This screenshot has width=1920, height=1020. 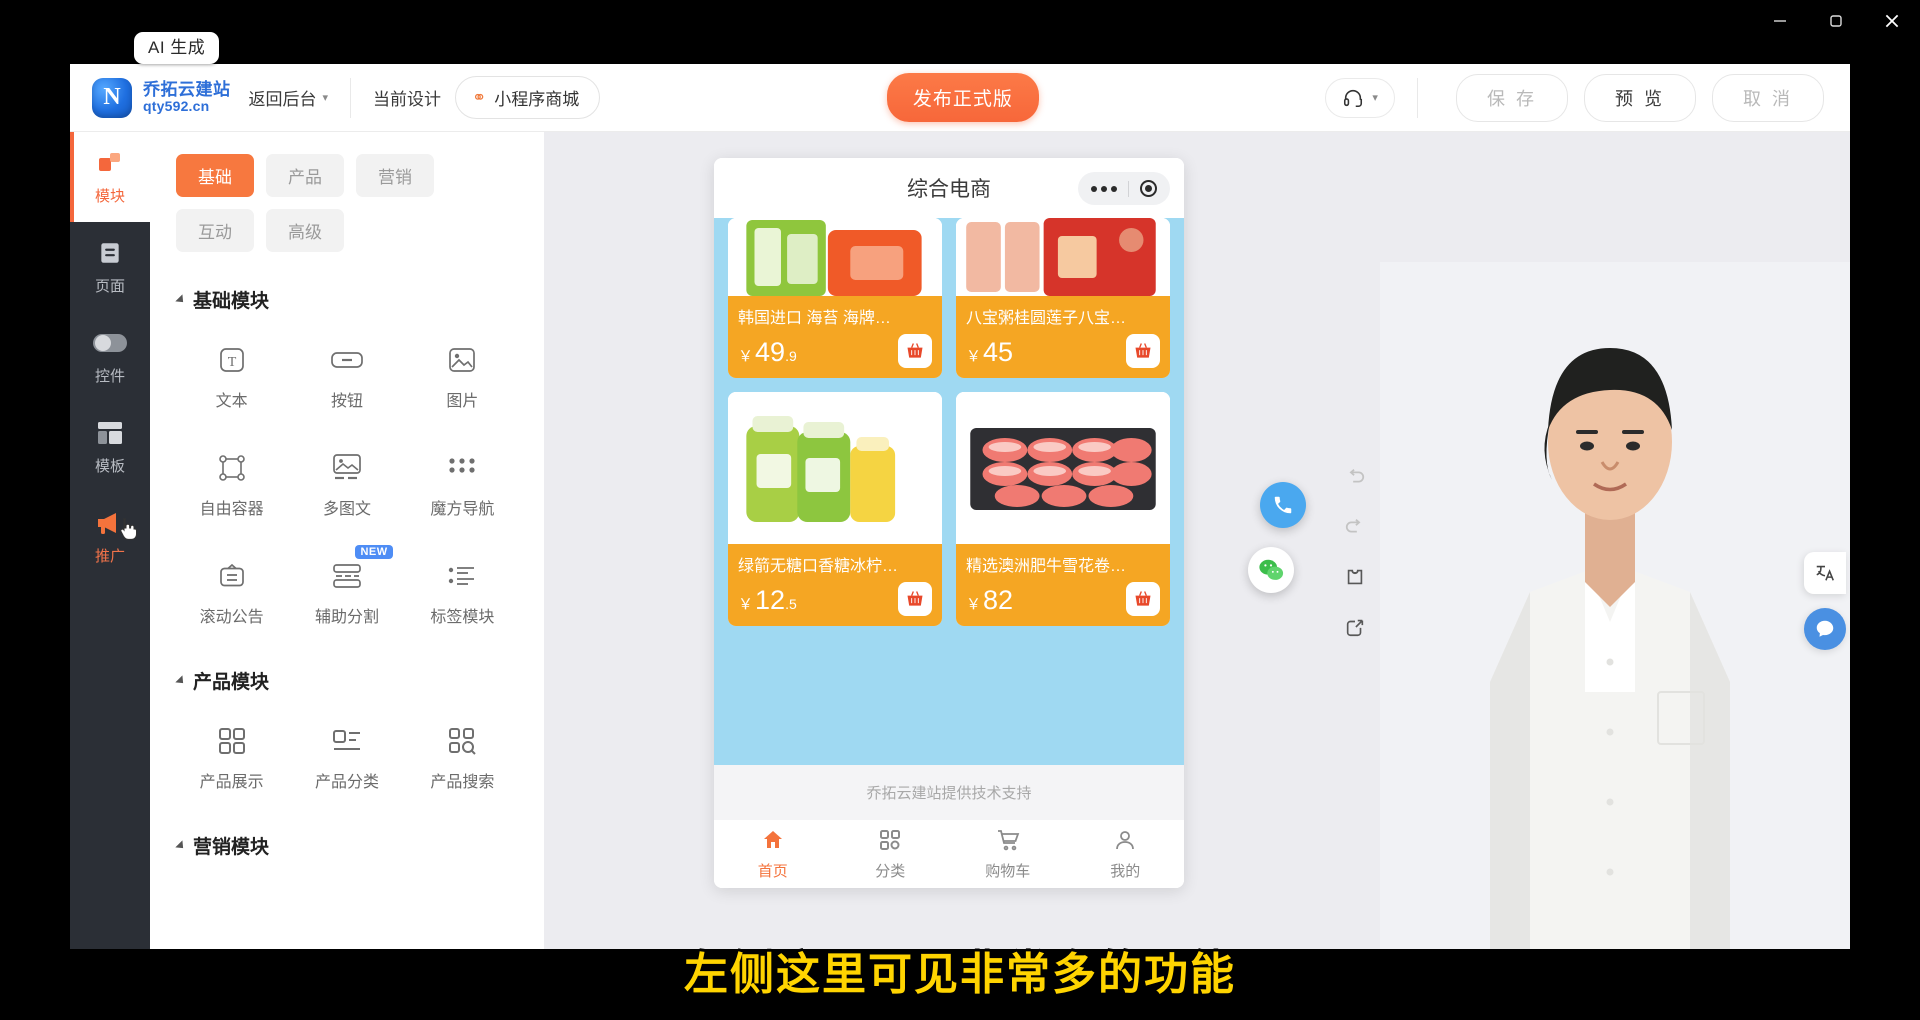 What do you see at coordinates (791, 356) in the screenshot?
I see `price-decimal: .9` at bounding box center [791, 356].